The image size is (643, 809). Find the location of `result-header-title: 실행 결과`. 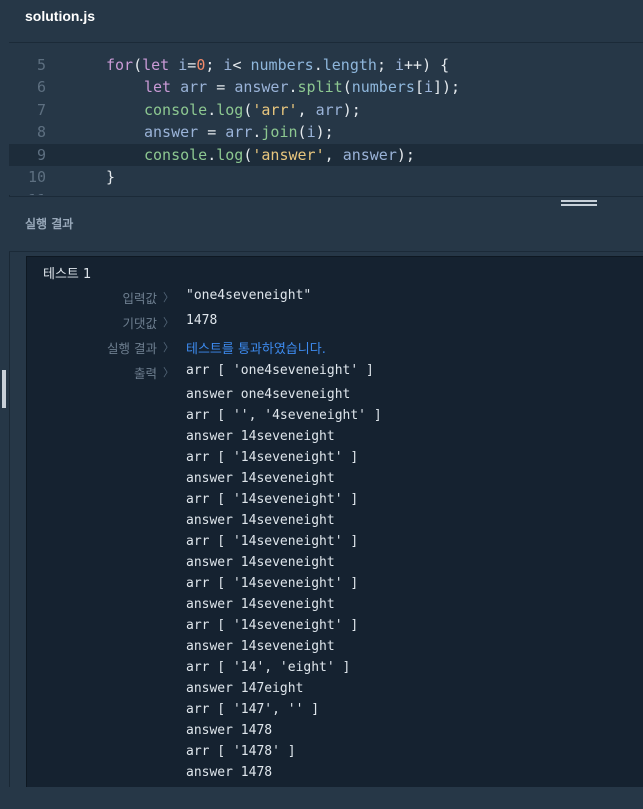

result-header-title: 실행 결과 is located at coordinates (49, 224).